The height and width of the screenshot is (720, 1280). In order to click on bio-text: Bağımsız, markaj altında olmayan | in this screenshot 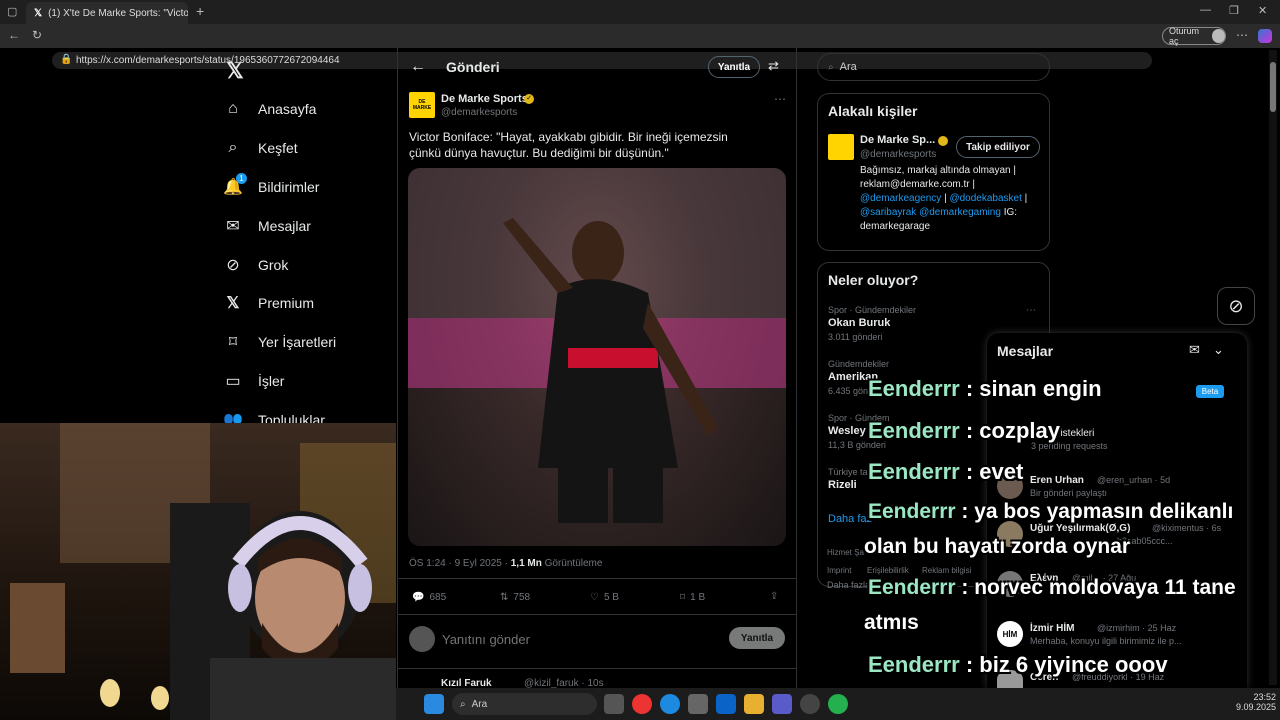, I will do `click(938, 170)`.